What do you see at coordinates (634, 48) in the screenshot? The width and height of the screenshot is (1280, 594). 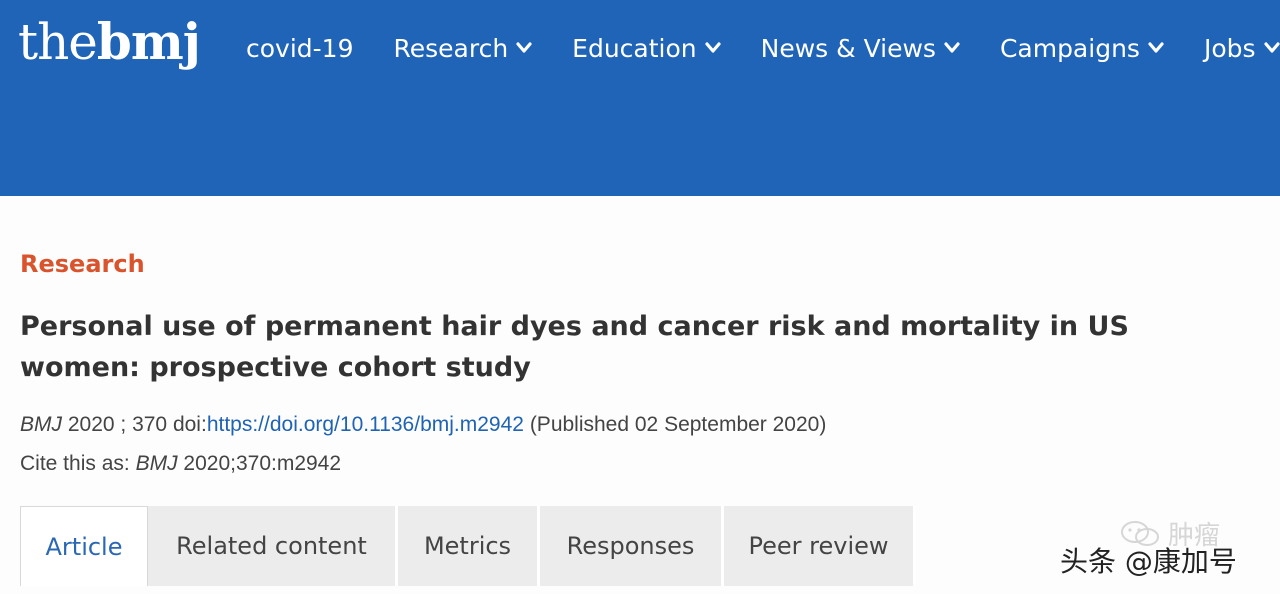 I see `nav-item-label: Education` at bounding box center [634, 48].